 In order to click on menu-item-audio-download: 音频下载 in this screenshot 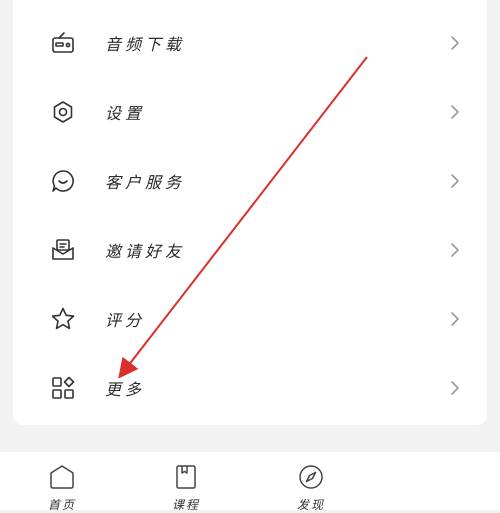, I will do `click(250, 42)`.